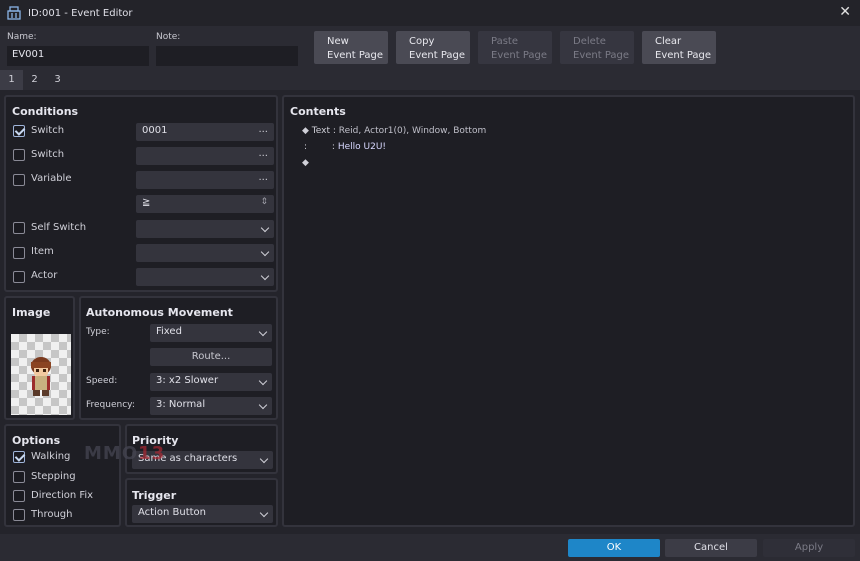 This screenshot has height=561, width=860. What do you see at coordinates (44, 275) in the screenshot?
I see `actor-label: Actor` at bounding box center [44, 275].